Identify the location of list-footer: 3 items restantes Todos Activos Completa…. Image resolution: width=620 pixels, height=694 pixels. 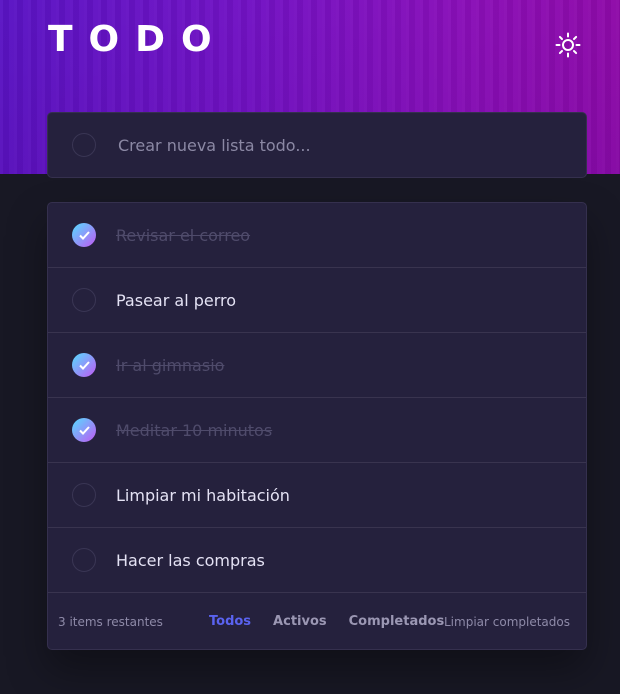
(317, 621).